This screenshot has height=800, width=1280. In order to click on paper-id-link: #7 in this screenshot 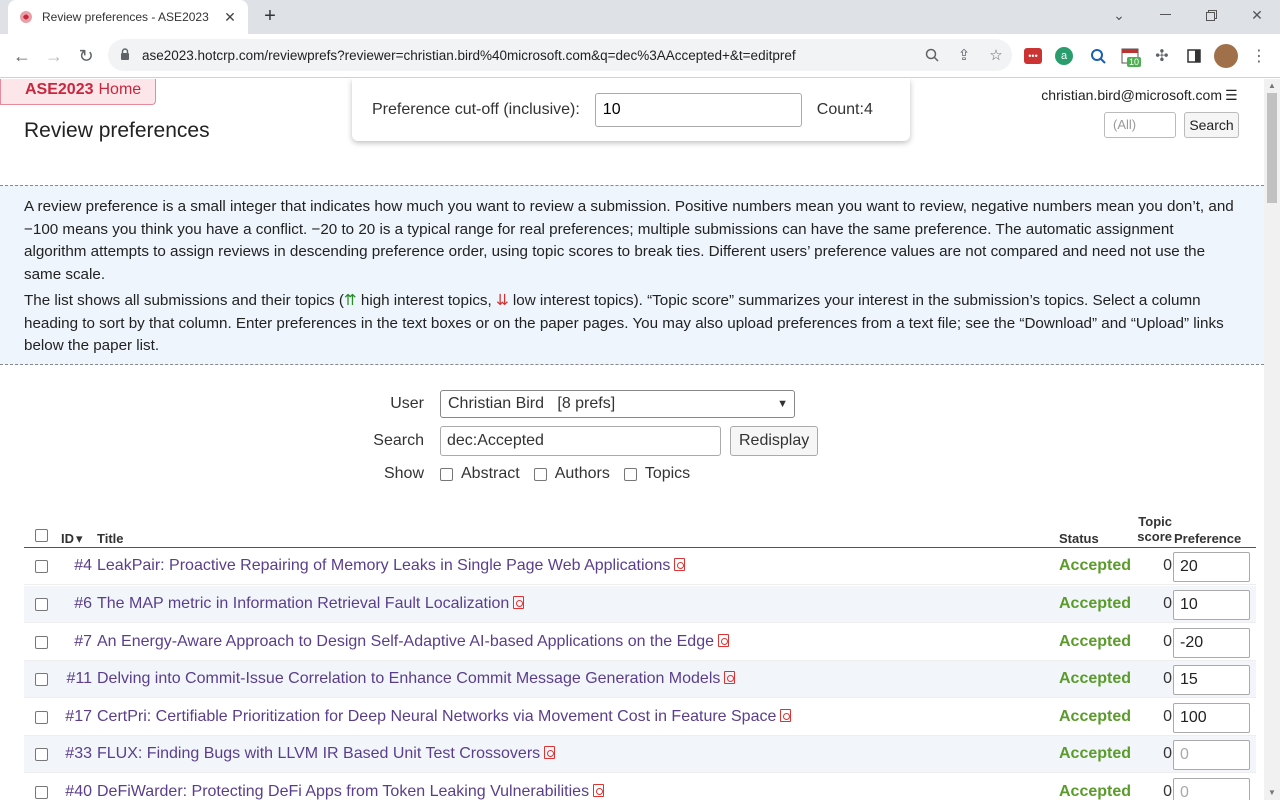, I will do `click(58, 642)`.